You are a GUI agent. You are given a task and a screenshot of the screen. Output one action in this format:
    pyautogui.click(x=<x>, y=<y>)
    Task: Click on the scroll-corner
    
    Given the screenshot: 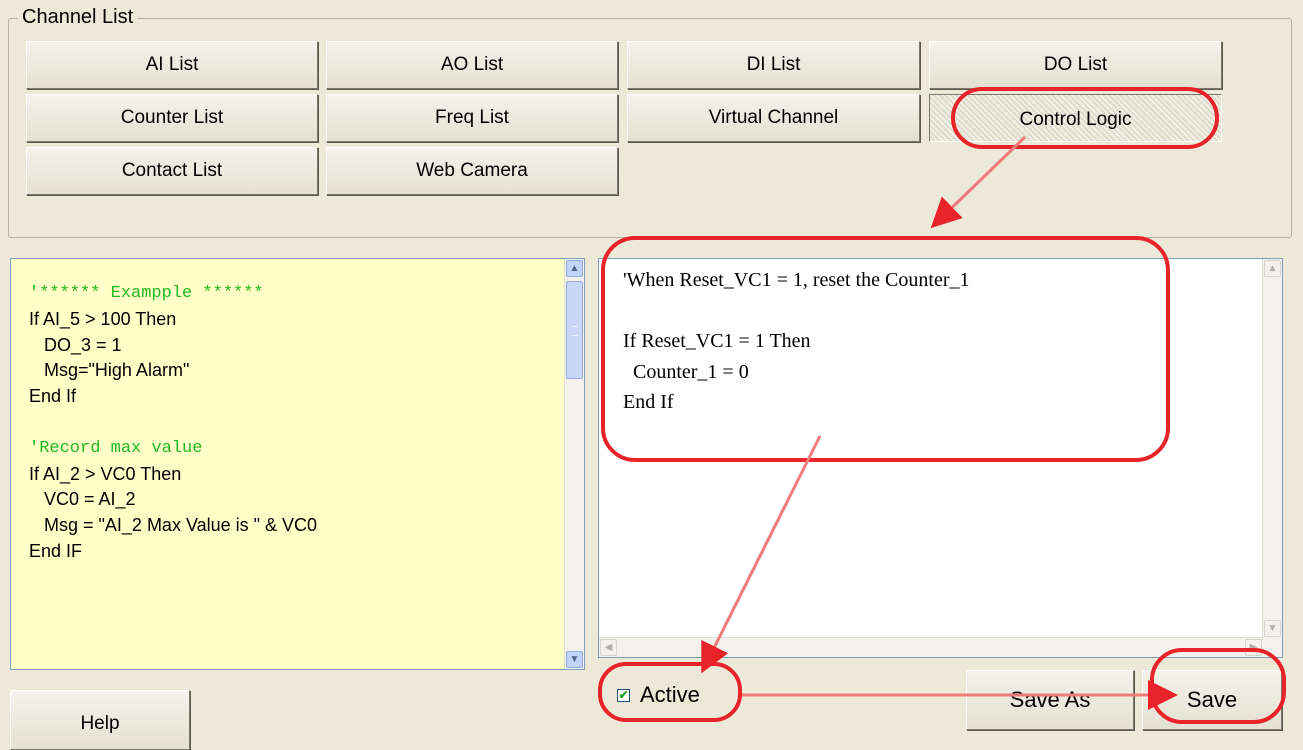 What is the action you would take?
    pyautogui.click(x=1272, y=647)
    